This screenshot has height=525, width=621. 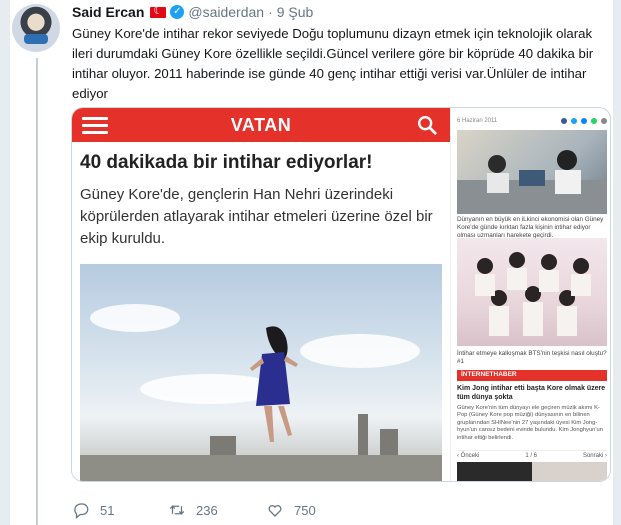 I want to click on like-button: 750, so click(x=316, y=510).